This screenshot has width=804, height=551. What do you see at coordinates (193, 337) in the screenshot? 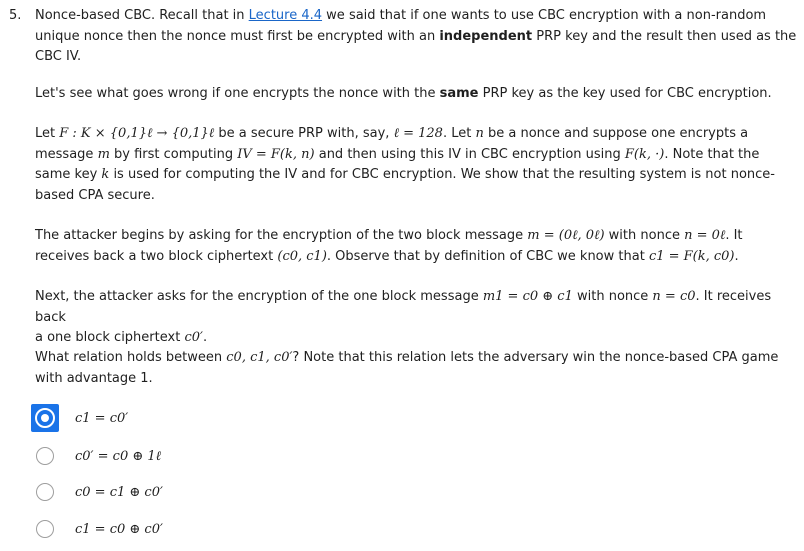
I see `c0prime-math: c0′` at bounding box center [193, 337].